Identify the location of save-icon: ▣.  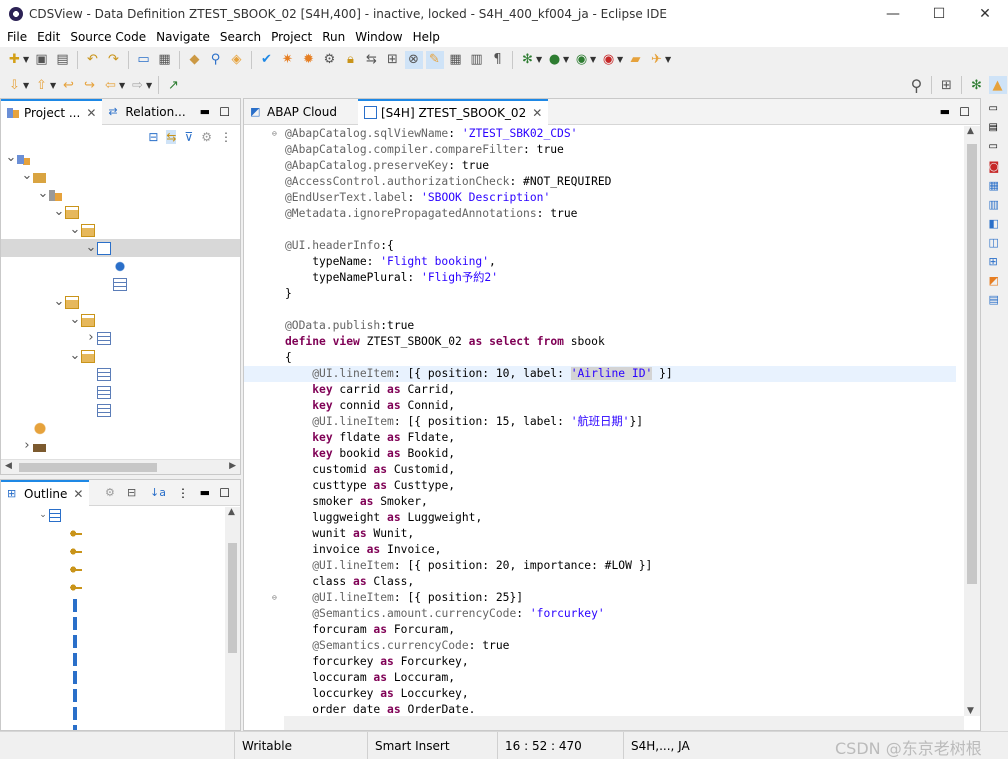
(42, 60).